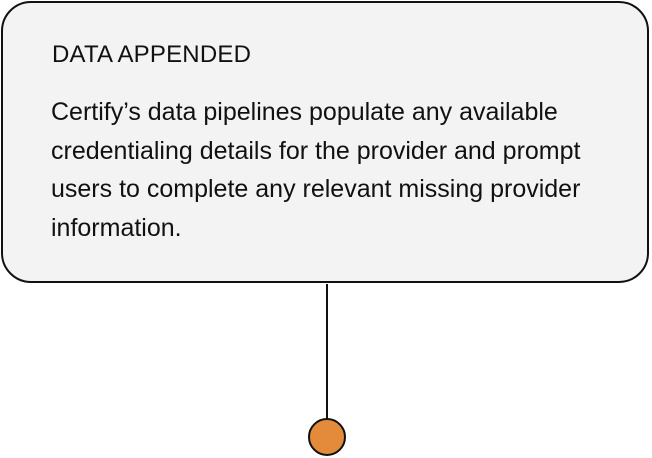 The height and width of the screenshot is (458, 652). What do you see at coordinates (152, 54) in the screenshot?
I see `card-title: DATA APPENDED` at bounding box center [152, 54].